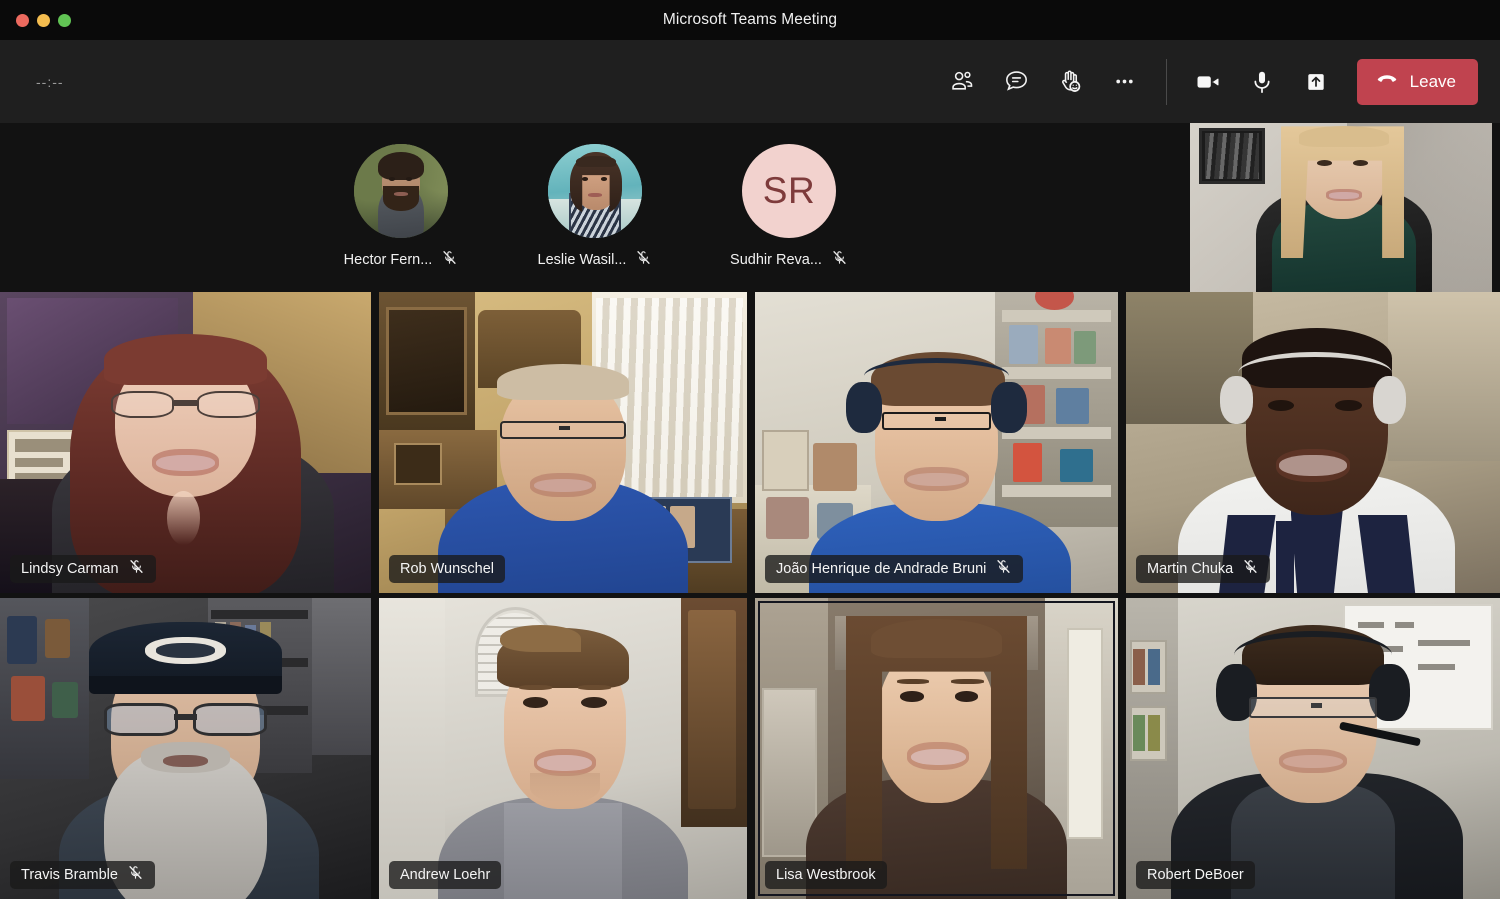 The height and width of the screenshot is (899, 1500). I want to click on more-options-button, so click(1125, 82).